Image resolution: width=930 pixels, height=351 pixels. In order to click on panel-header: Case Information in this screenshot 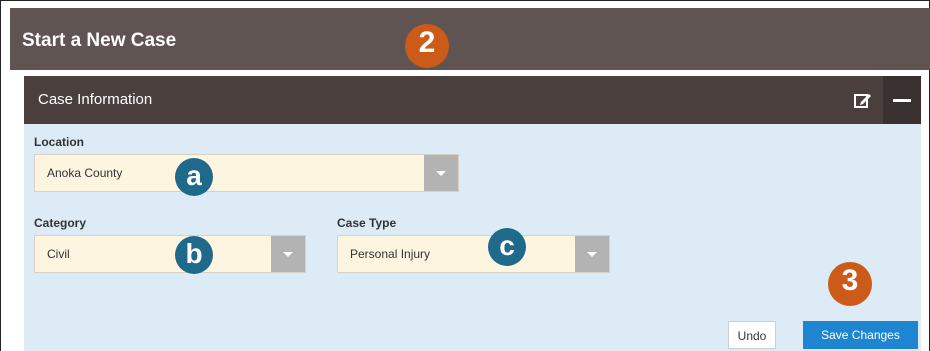, I will do `click(472, 100)`.